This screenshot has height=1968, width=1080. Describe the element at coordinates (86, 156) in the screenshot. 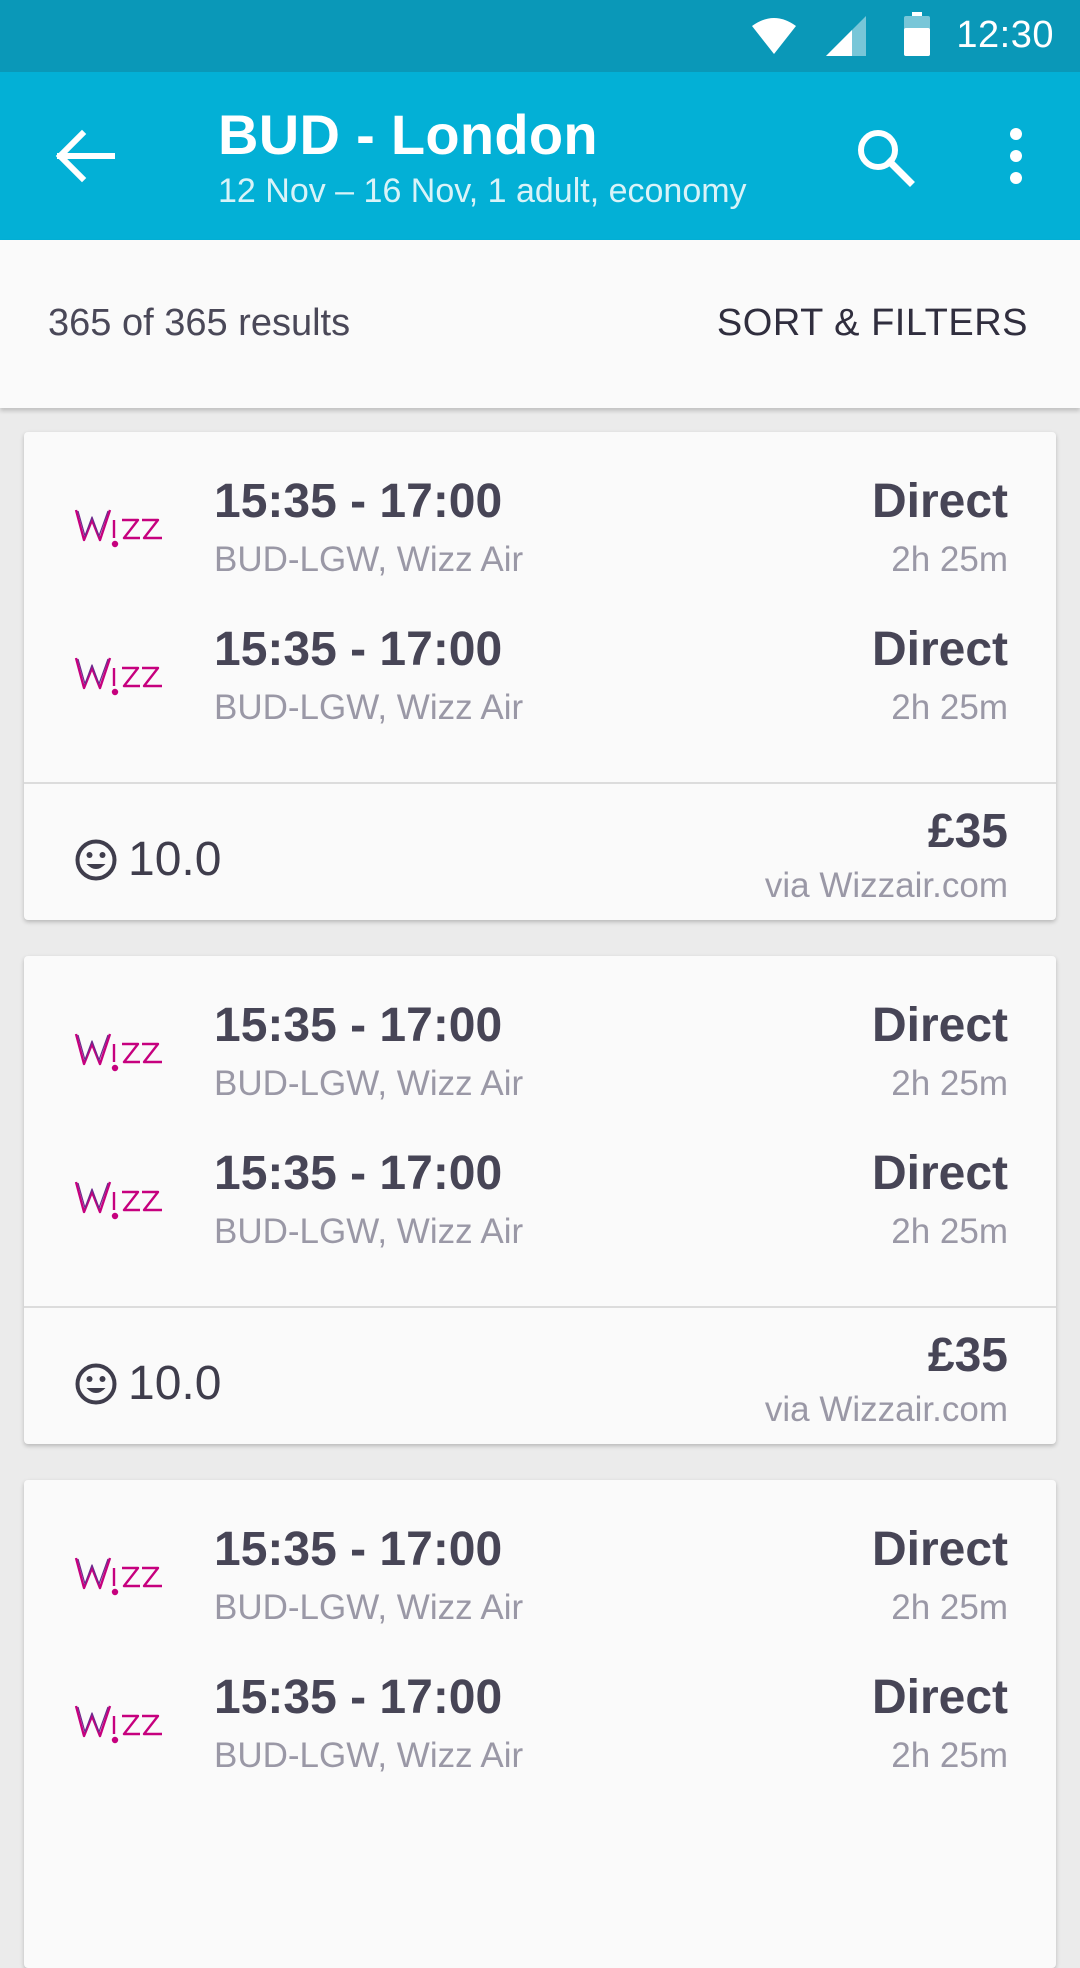

I see `back-arrow-icon` at that location.